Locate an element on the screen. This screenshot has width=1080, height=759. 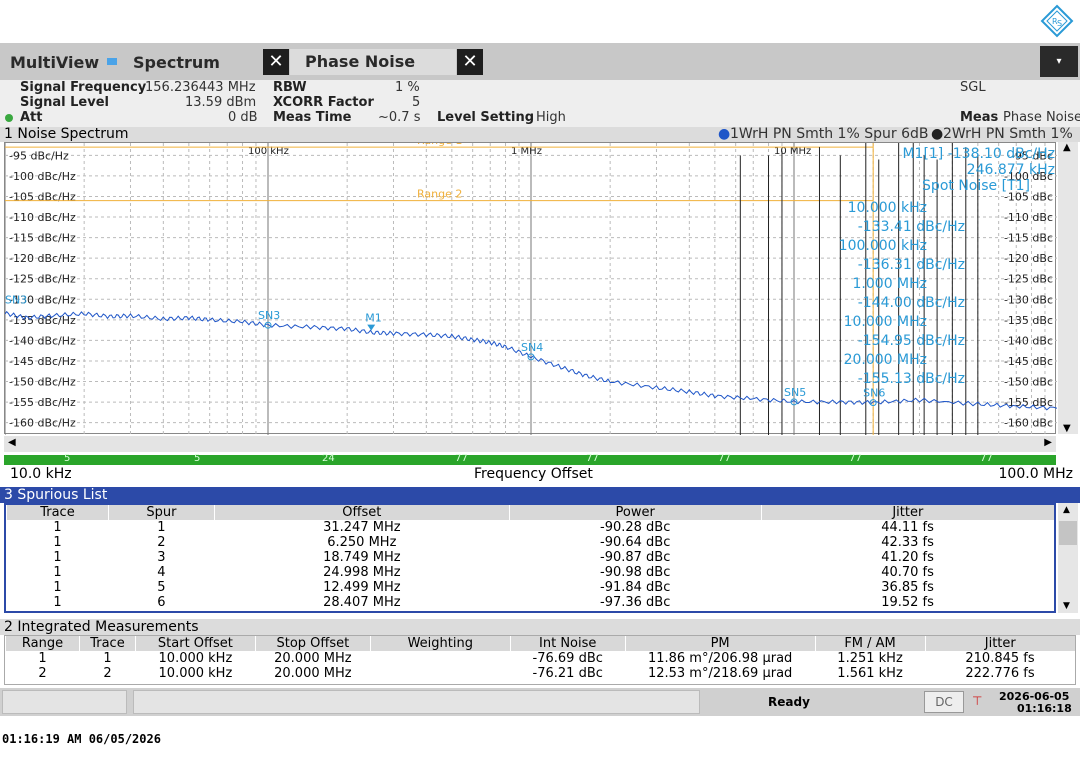
spurious-list-title: 3 Spurious List is located at coordinates (540, 495).